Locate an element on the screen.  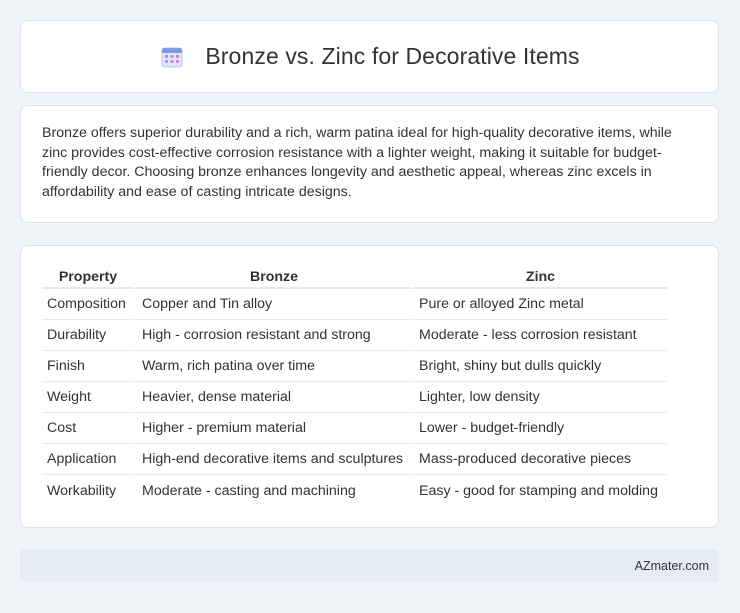
cell-bronze: High-end decorative items and sculptures is located at coordinates (272, 459).